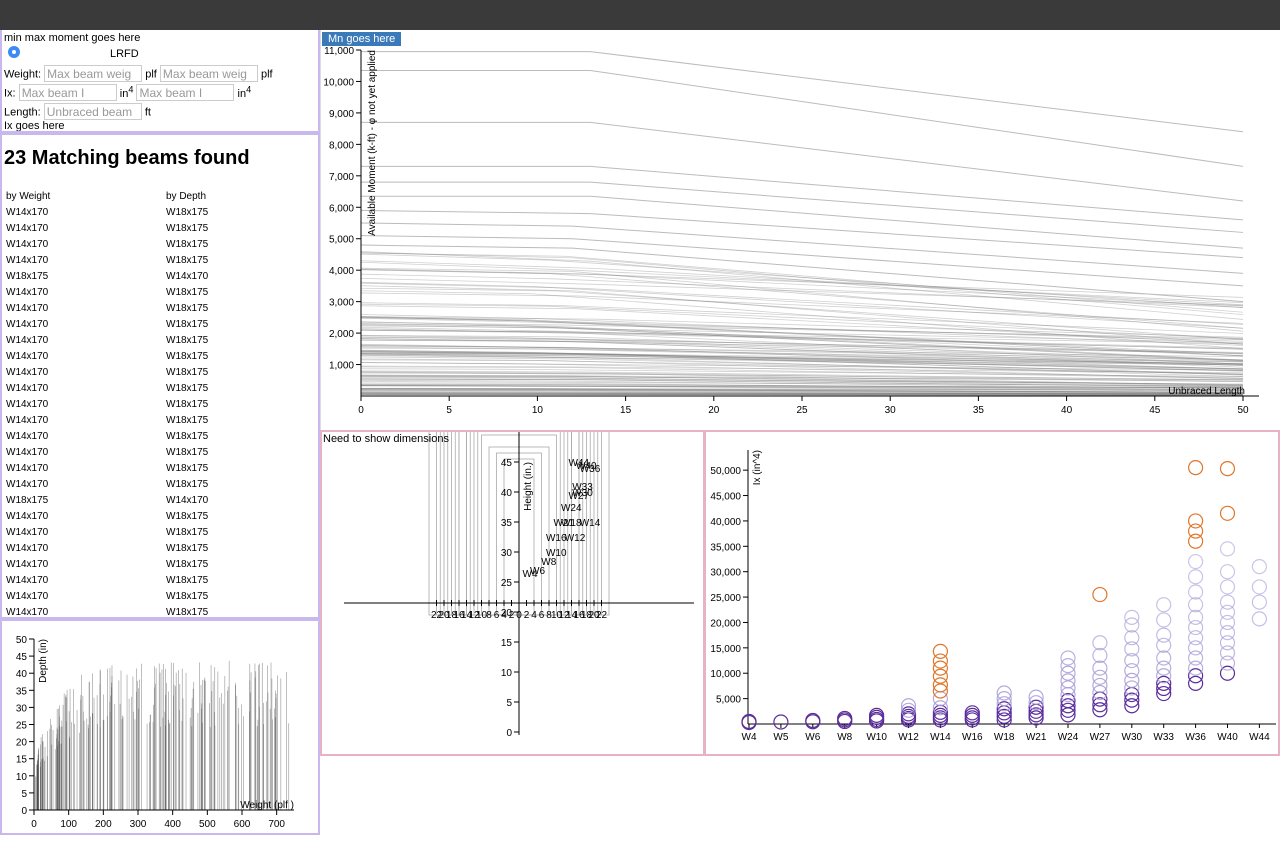  I want to click on weight-max-input, so click(208, 73).